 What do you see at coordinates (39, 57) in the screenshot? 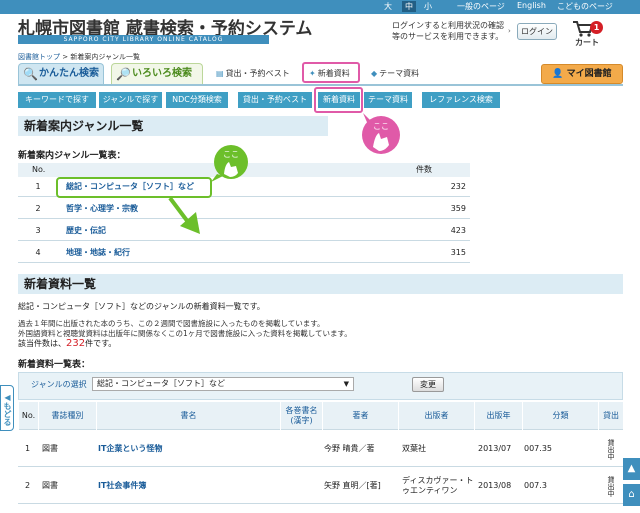
I see `breadcrumb-home-link: 図書館トップ` at bounding box center [39, 57].